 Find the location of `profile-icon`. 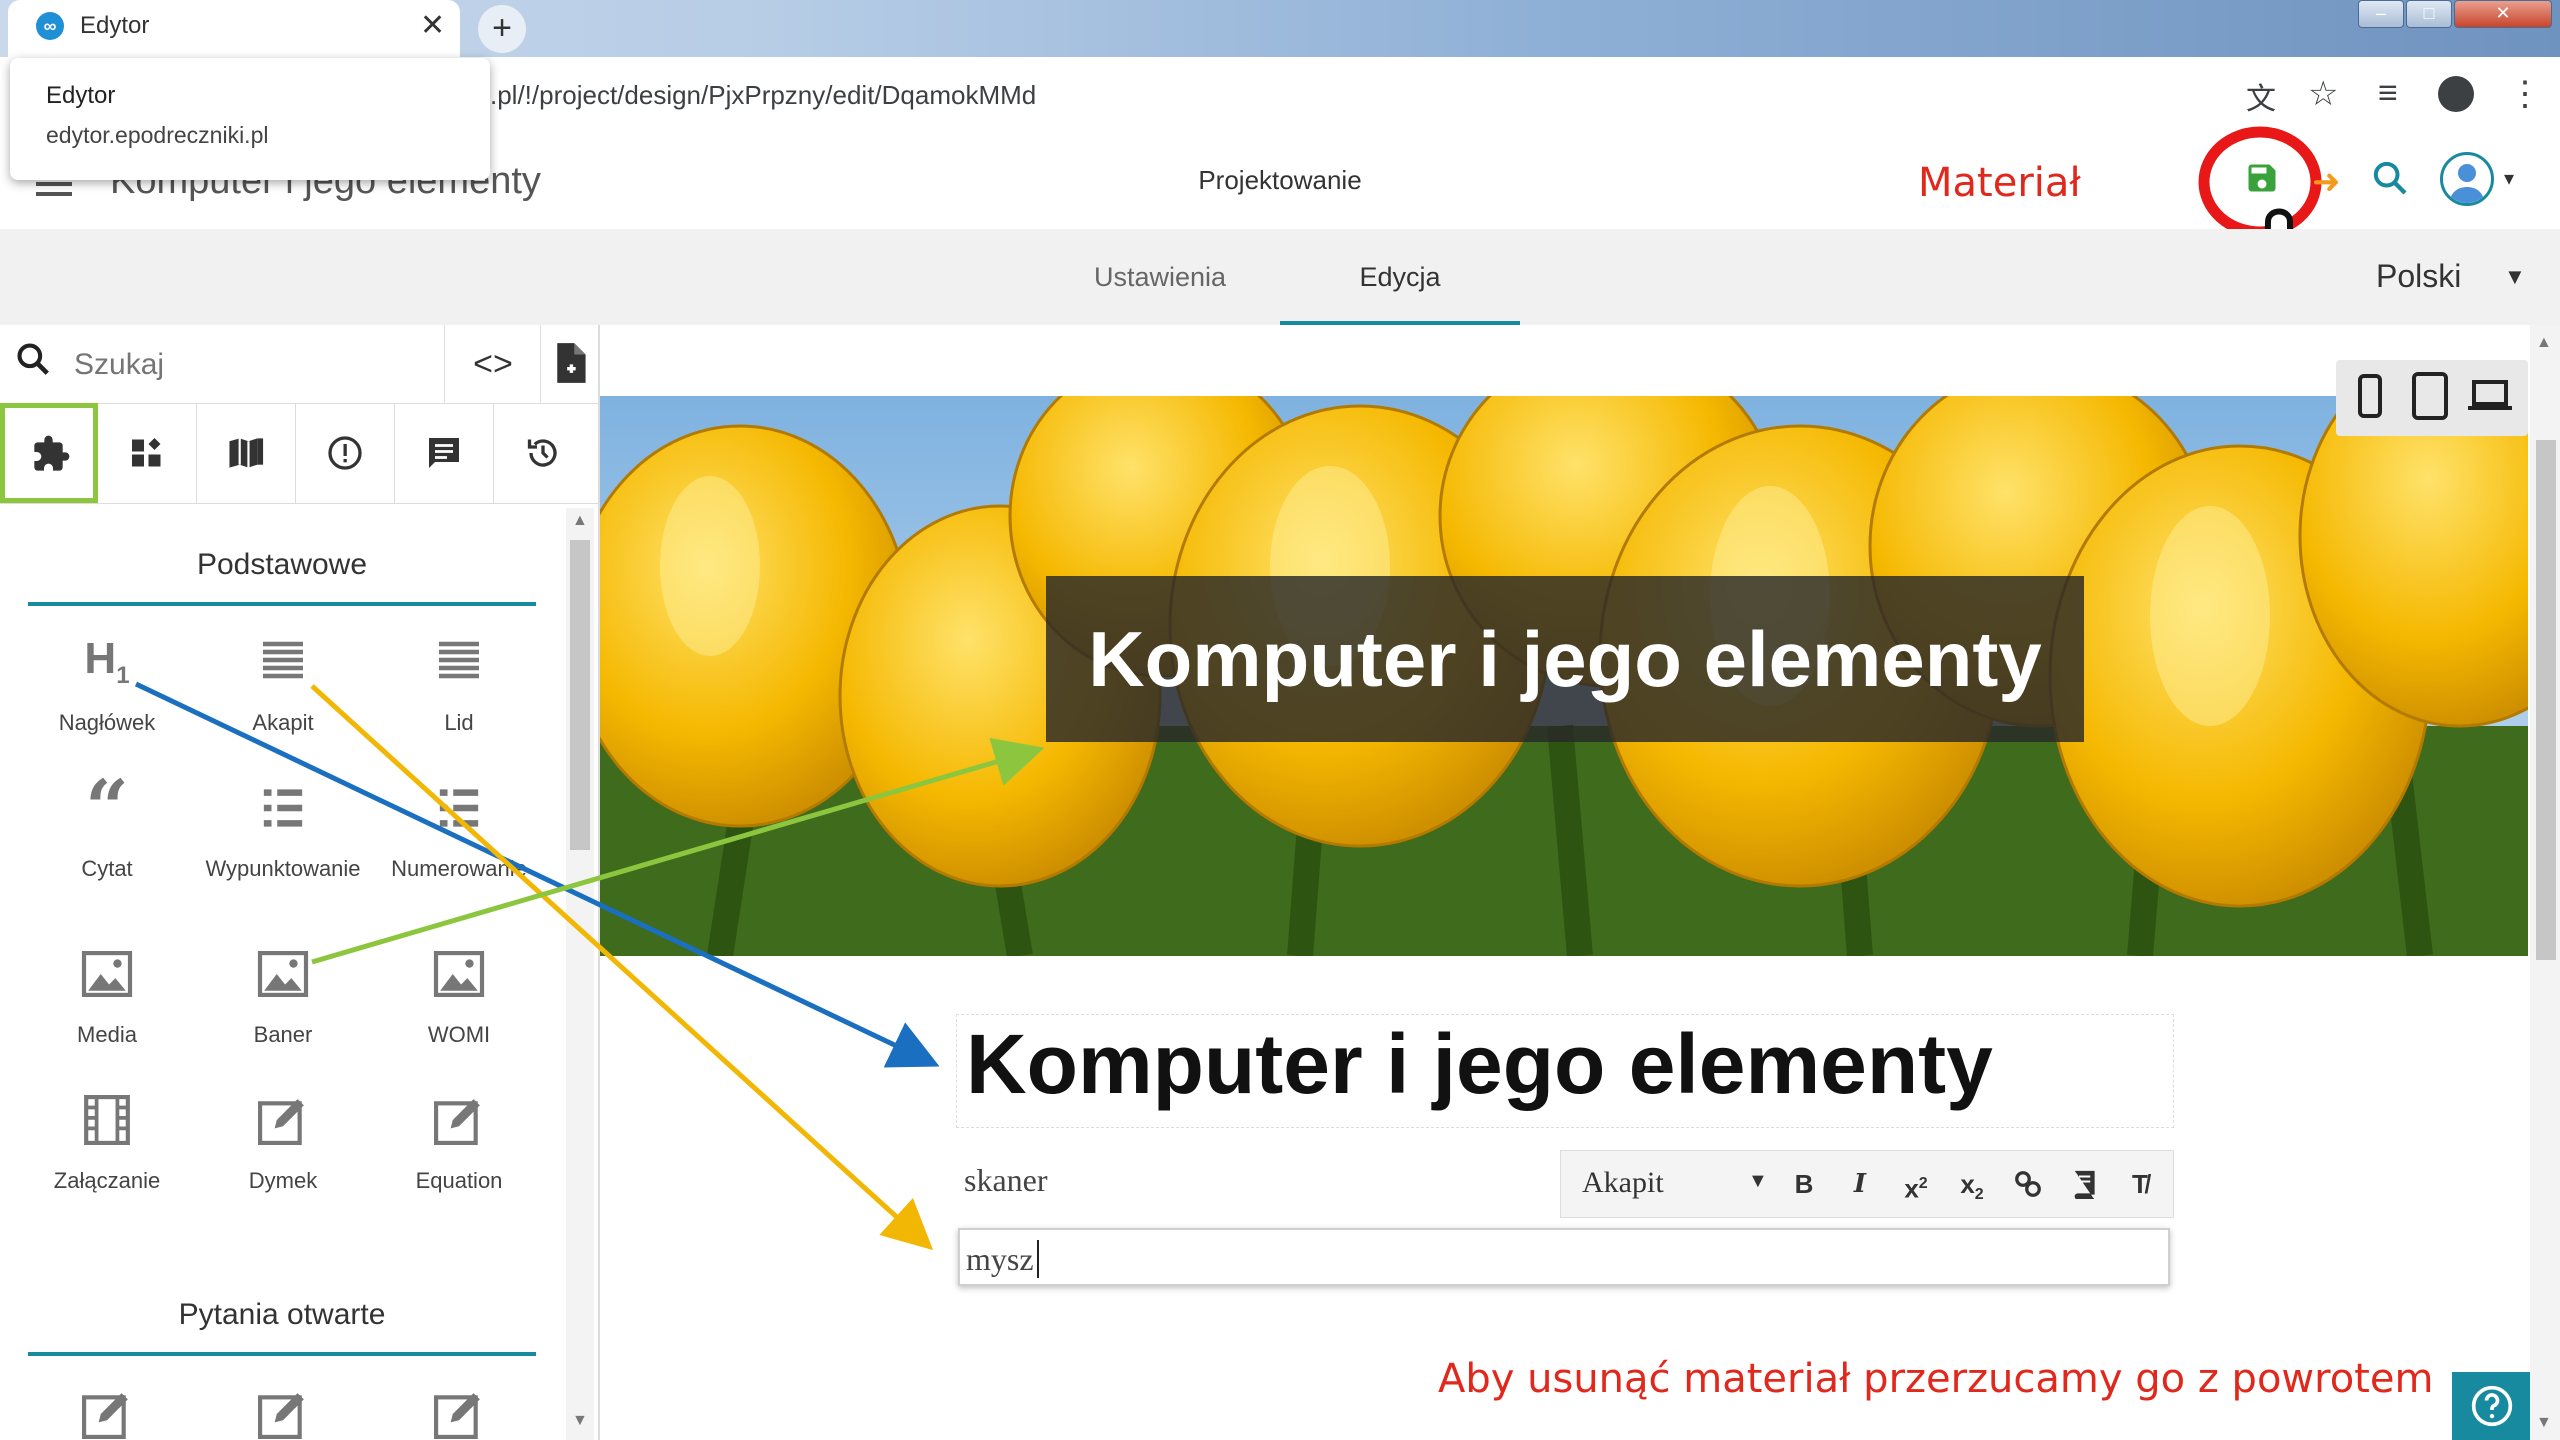

profile-icon is located at coordinates (2456, 94).